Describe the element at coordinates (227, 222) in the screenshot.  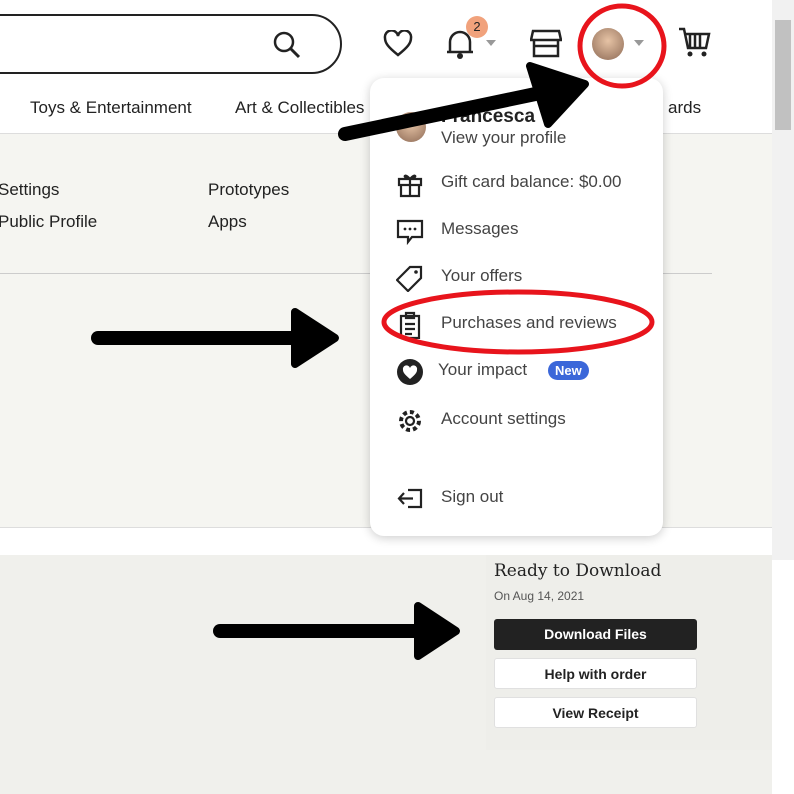
I see `apps-link: Apps` at that location.